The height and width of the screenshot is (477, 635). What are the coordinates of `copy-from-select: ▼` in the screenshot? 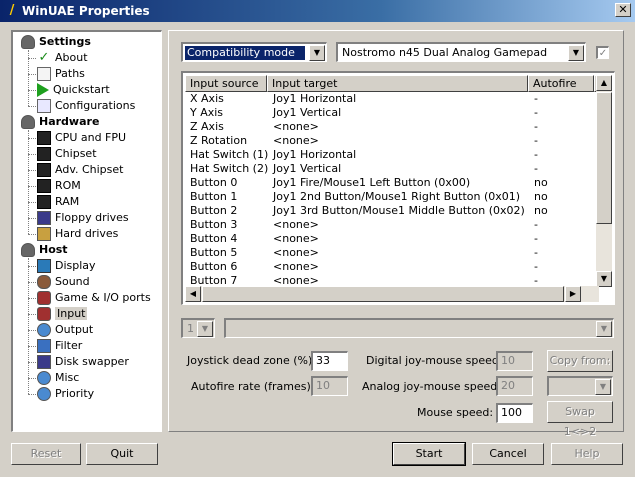 It's located at (580, 386).